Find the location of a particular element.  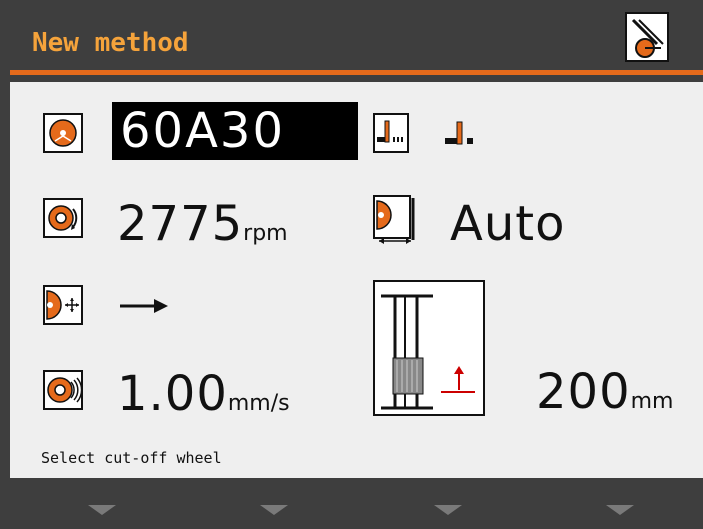

status-text: Select cut-off wheel is located at coordinates (131, 458).